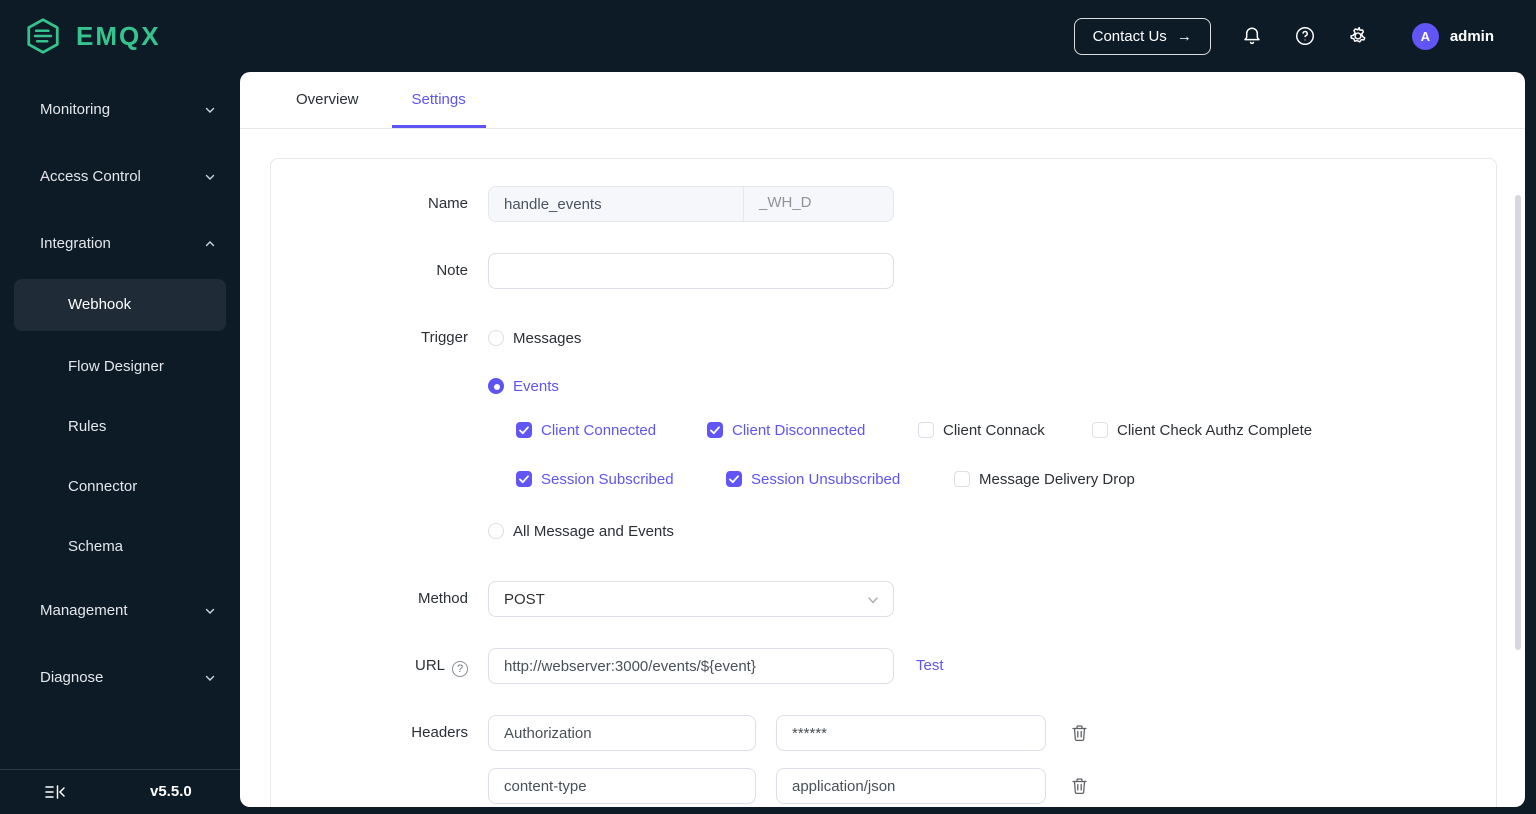 This screenshot has height=814, width=1536. I want to click on note-input, so click(691, 271).